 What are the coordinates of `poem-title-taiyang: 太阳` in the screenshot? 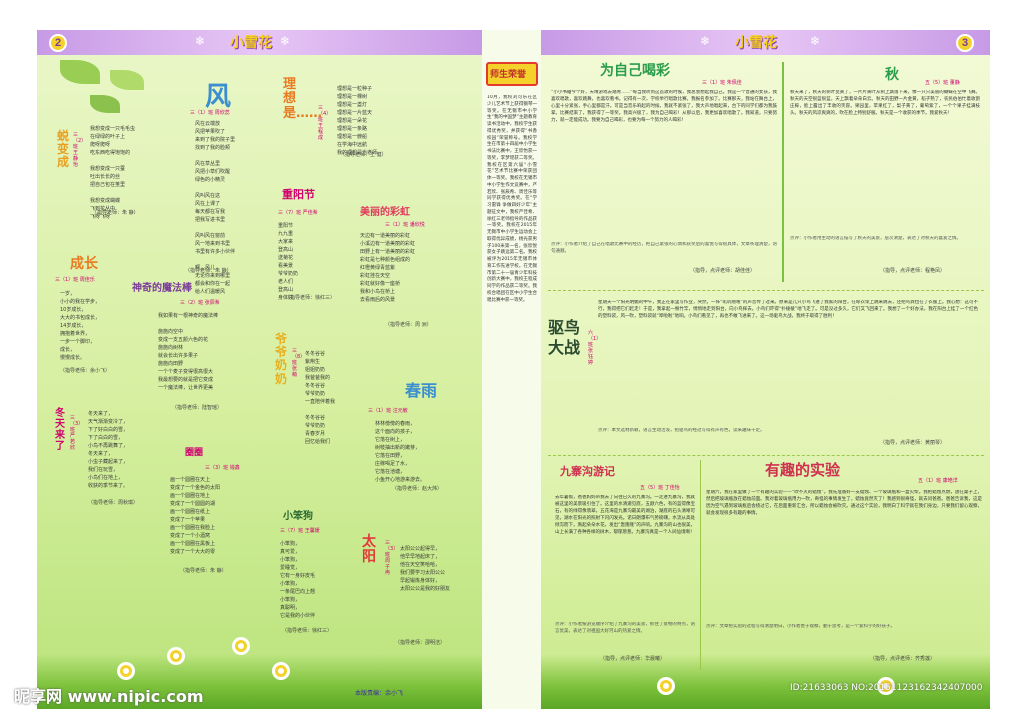 It's located at (369, 550).